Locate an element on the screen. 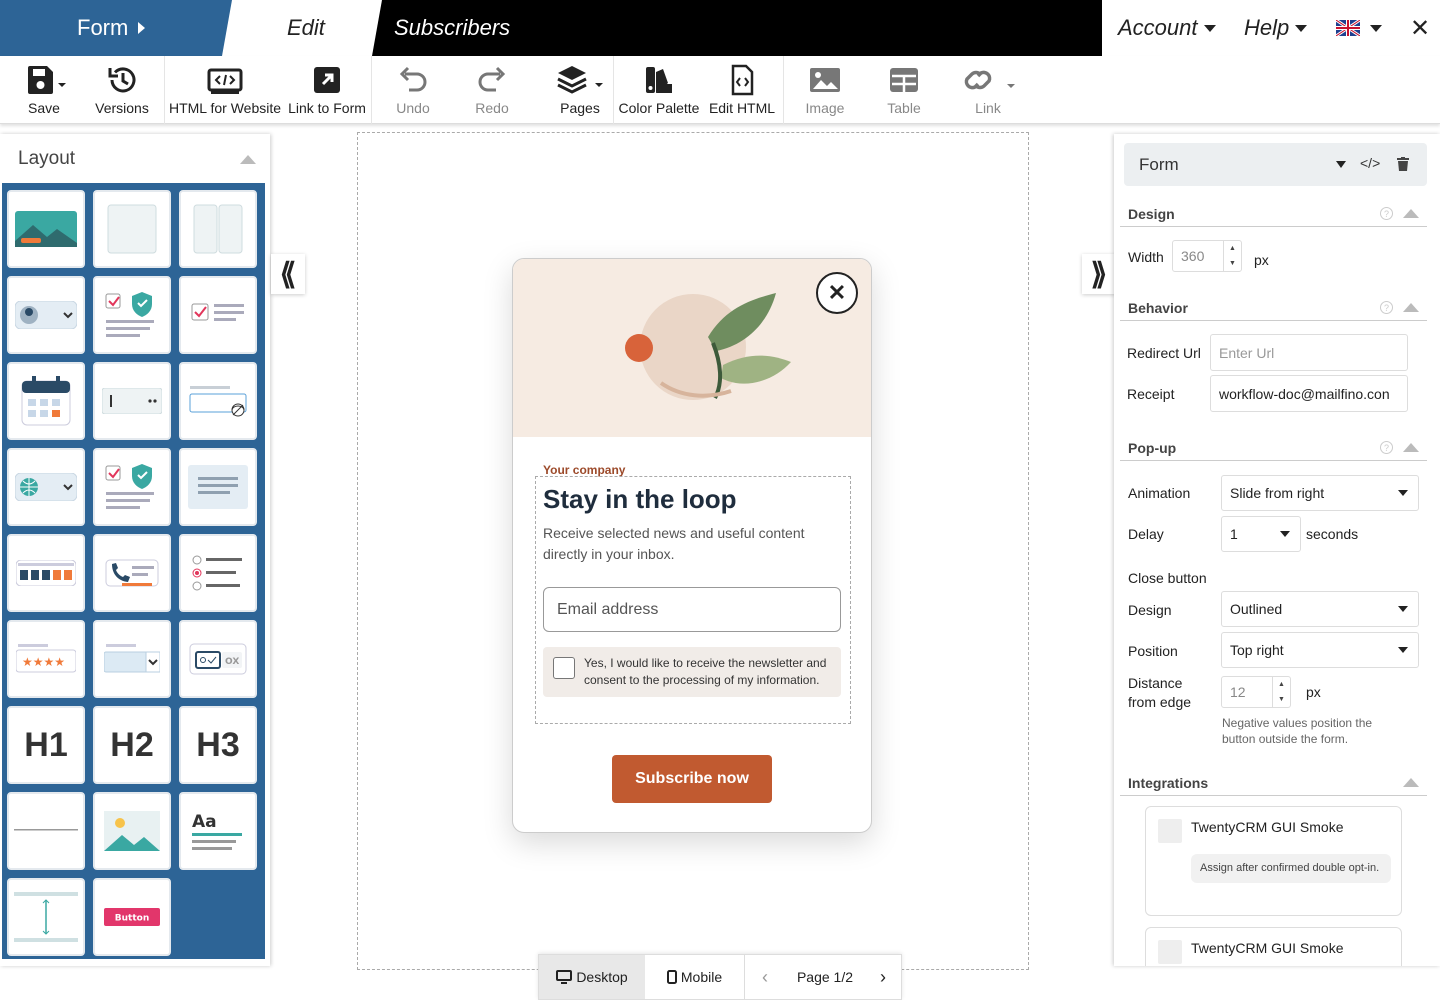  company-name: Your company is located at coordinates (584, 470).